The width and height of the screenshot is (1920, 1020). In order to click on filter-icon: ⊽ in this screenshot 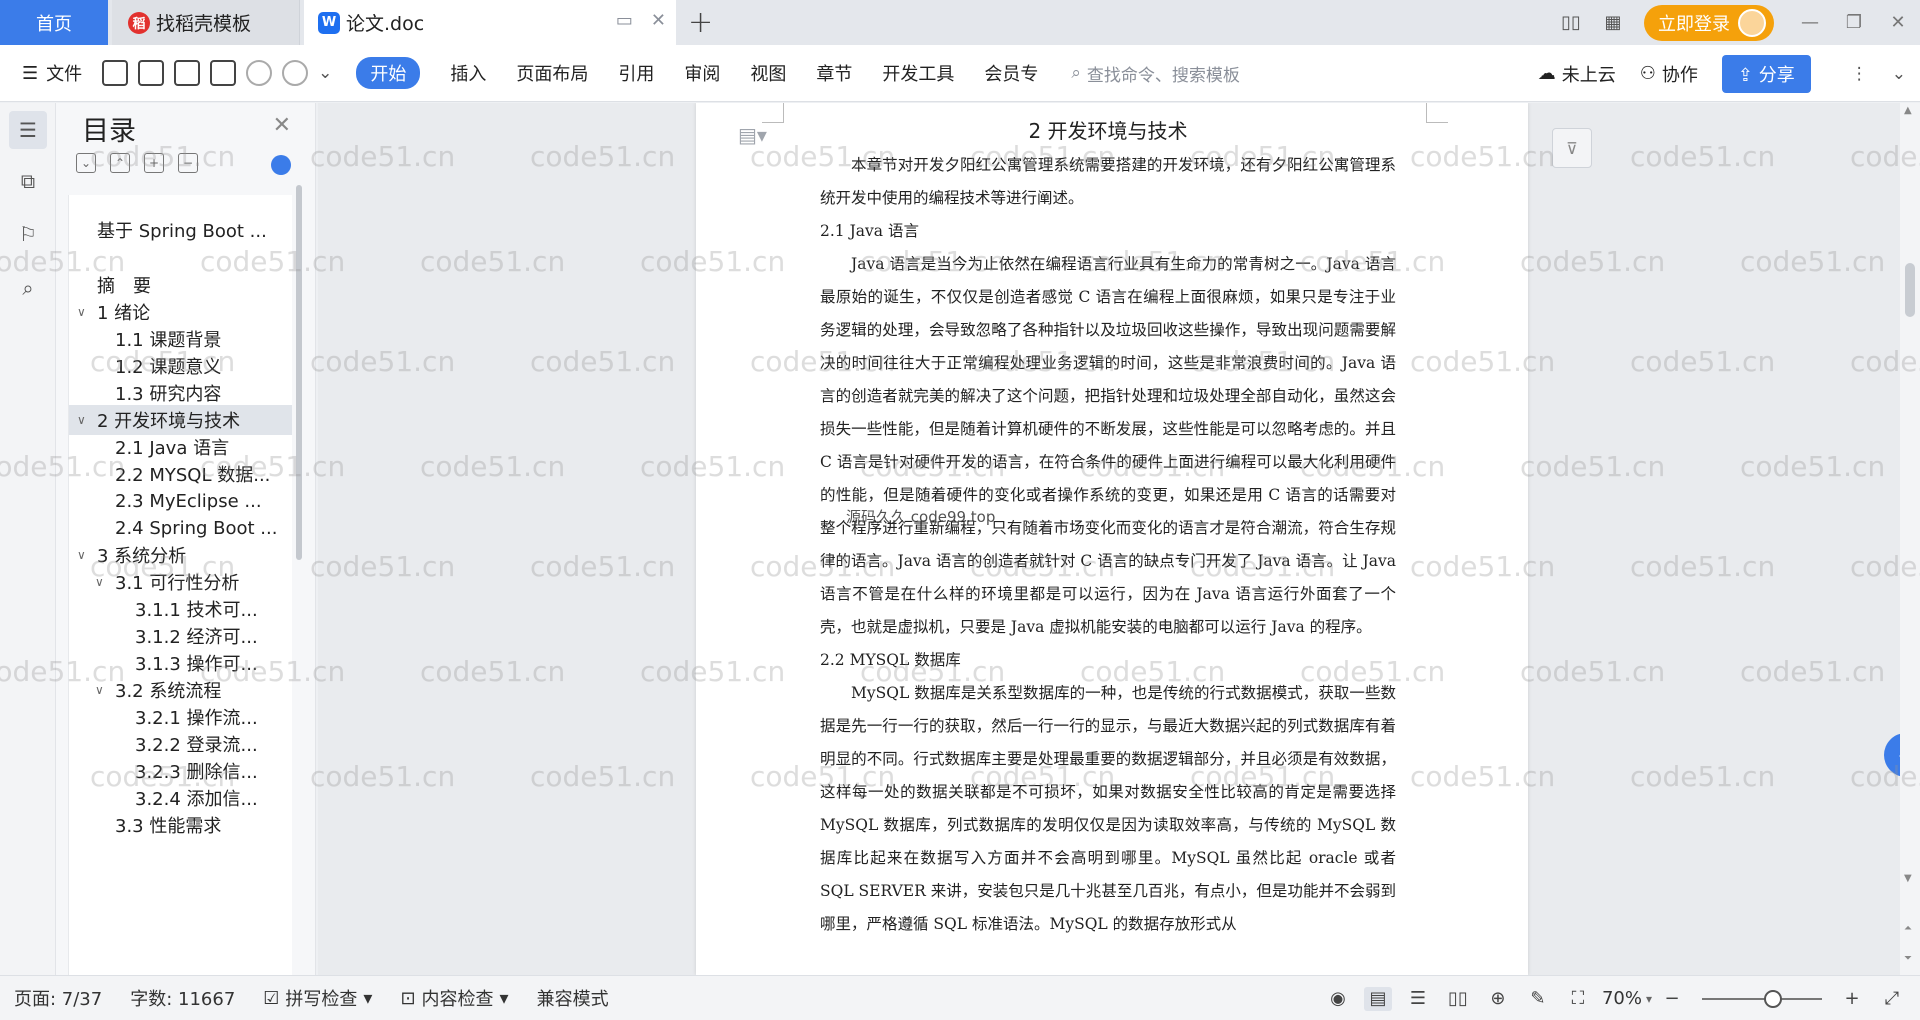, I will do `click(1572, 148)`.